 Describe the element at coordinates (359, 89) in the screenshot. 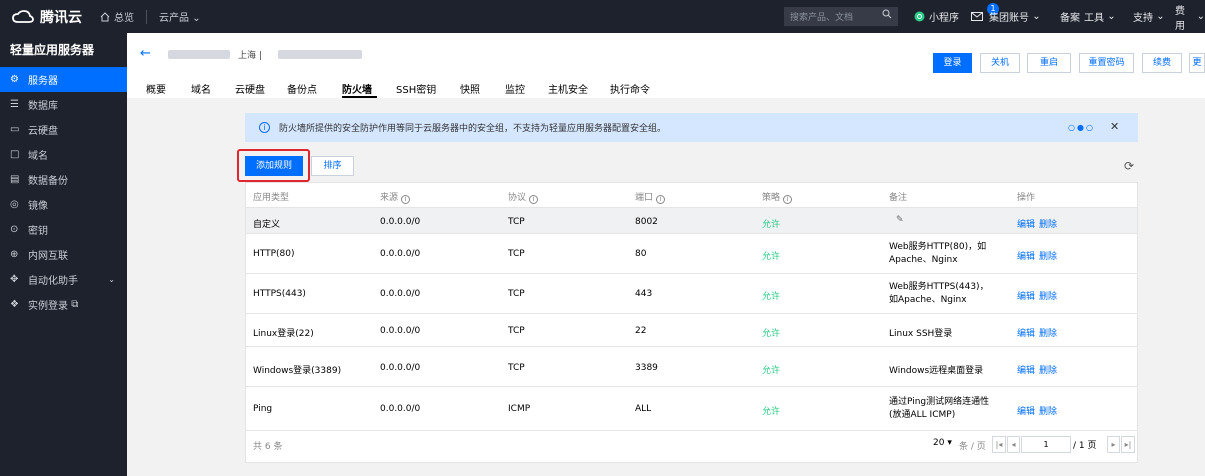

I see `tab-firewall: 防火墙` at that location.